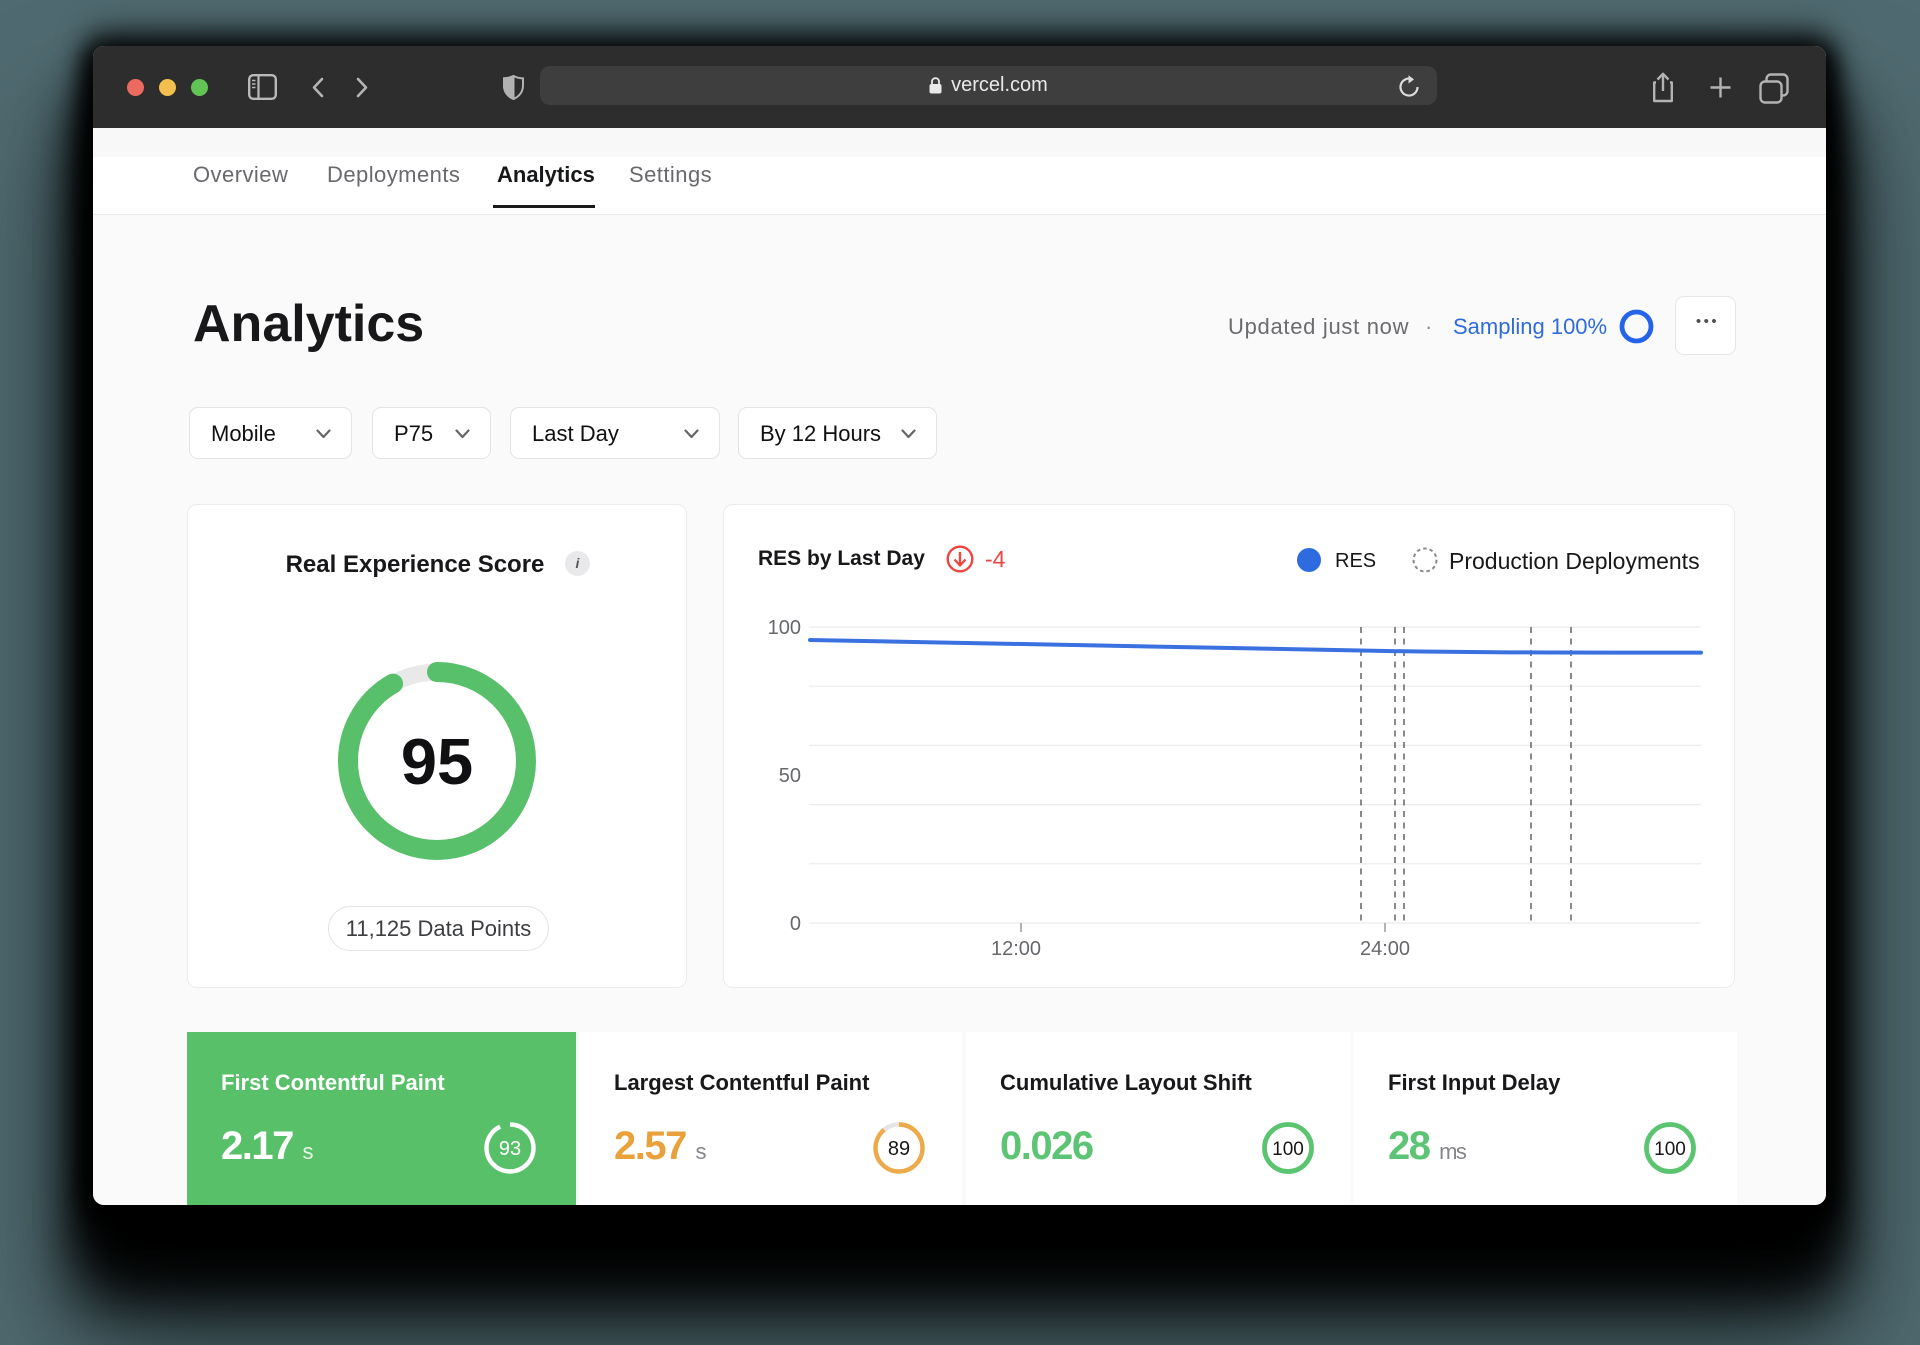  What do you see at coordinates (899, 1149) in the screenshot?
I see `svg-text: 89` at bounding box center [899, 1149].